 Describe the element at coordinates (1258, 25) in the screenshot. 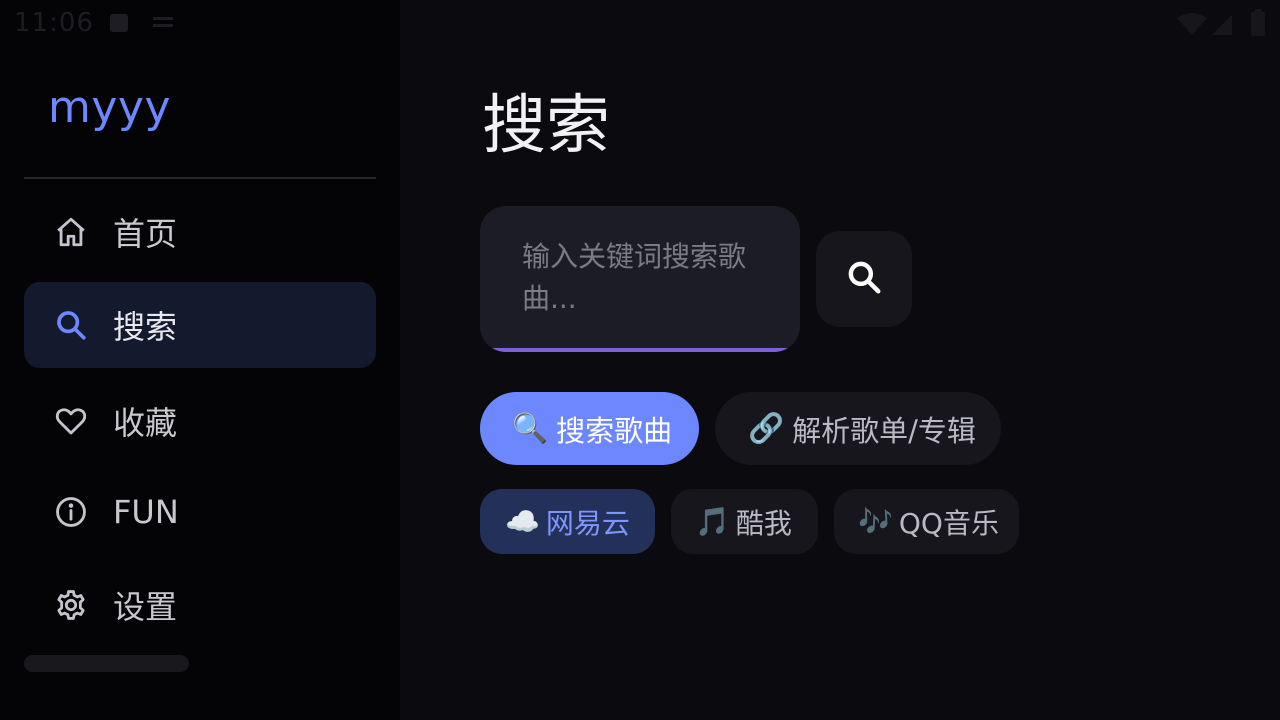

I see `battery-icon` at that location.